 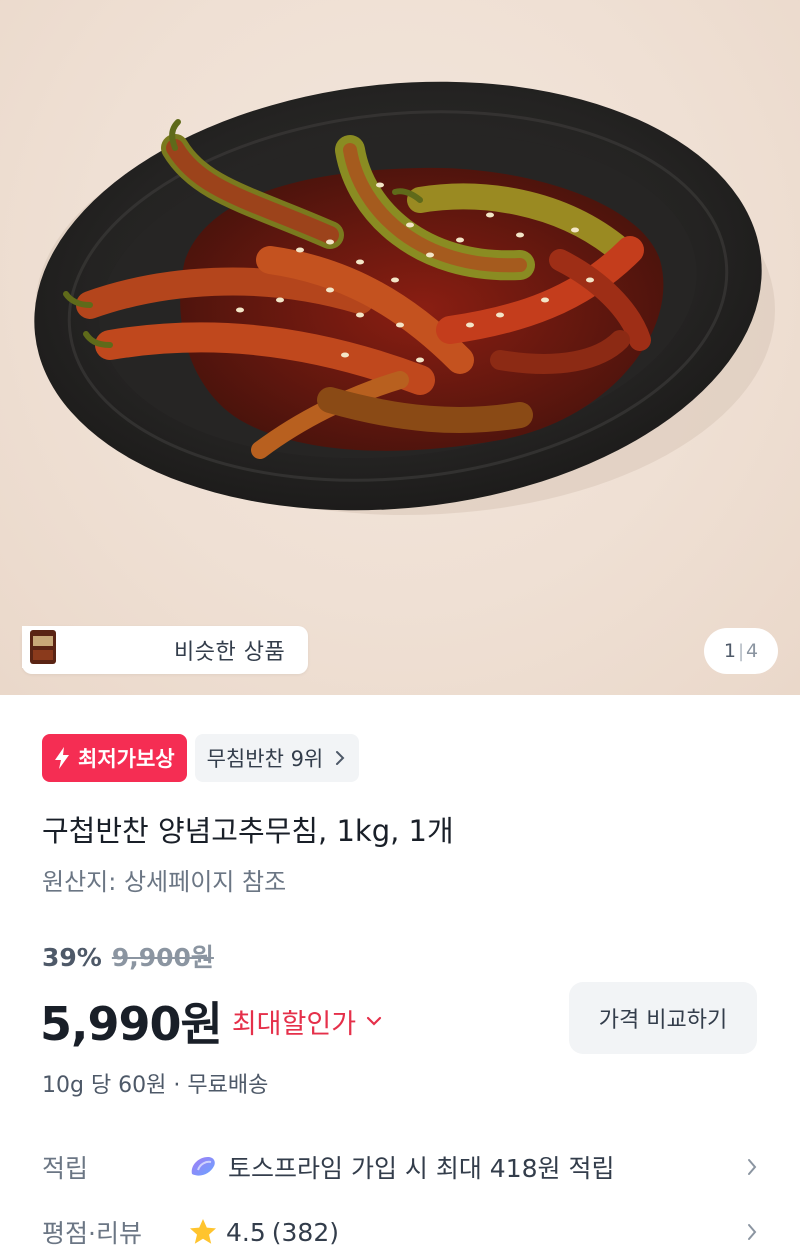 I want to click on sale-price: 5,990원, so click(x=131, y=1024).